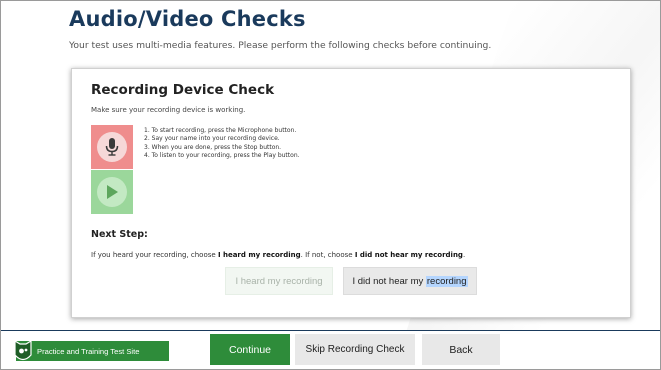  Describe the element at coordinates (389, 281) in the screenshot. I see `button-label: I did not hear my` at that location.